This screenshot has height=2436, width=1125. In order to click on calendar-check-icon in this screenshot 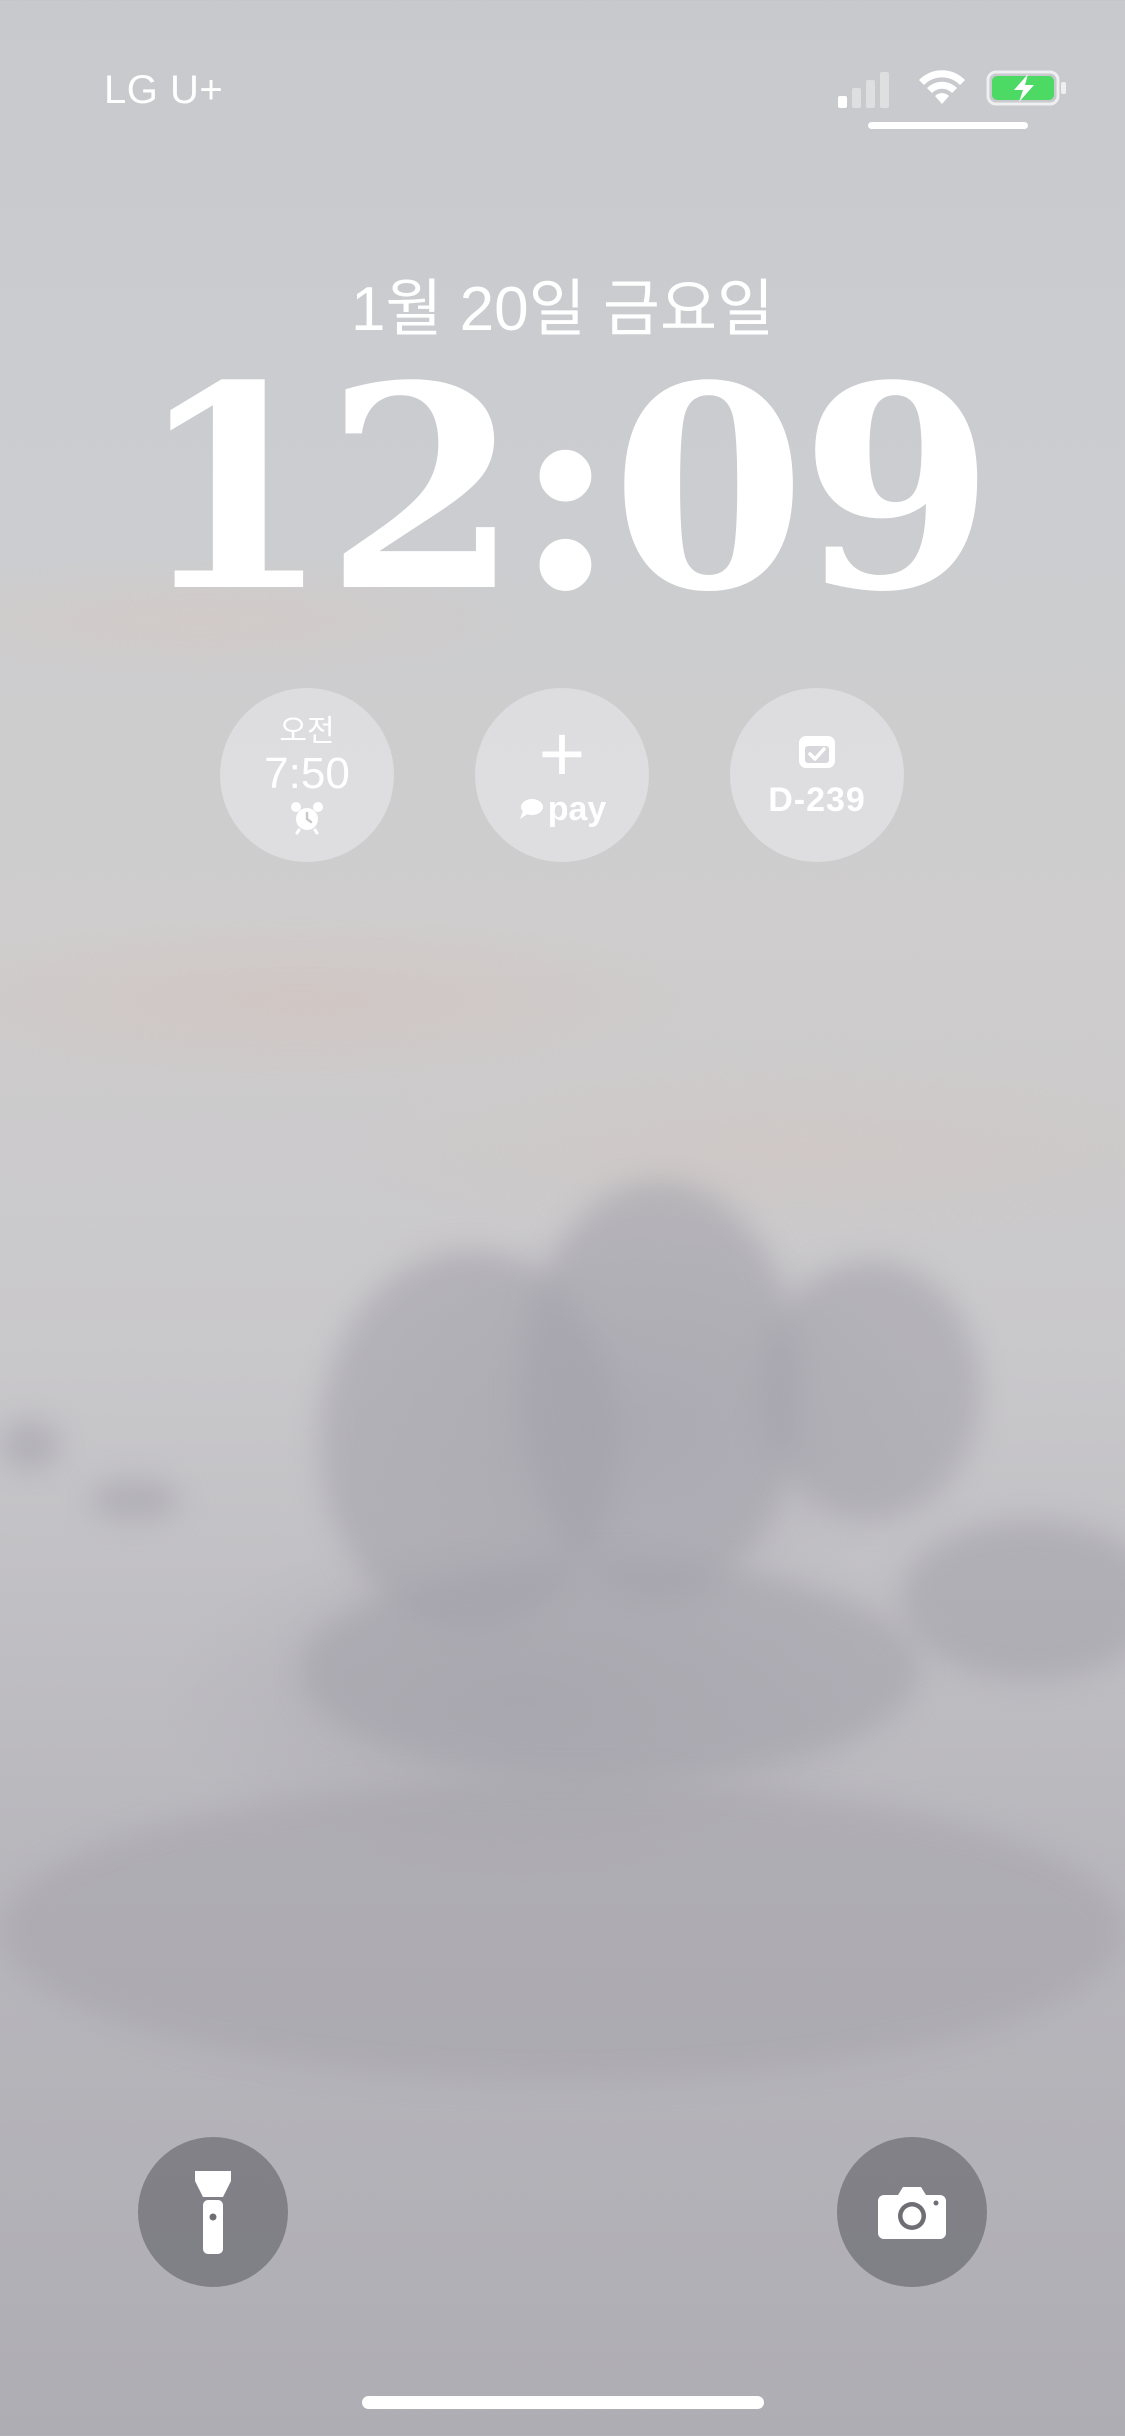, I will do `click(817, 751)`.